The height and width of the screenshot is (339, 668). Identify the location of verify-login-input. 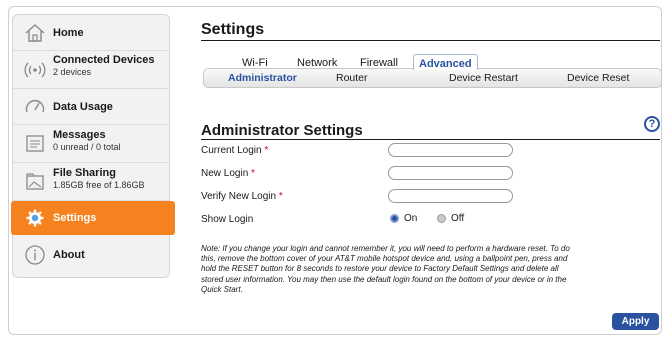
(450, 196).